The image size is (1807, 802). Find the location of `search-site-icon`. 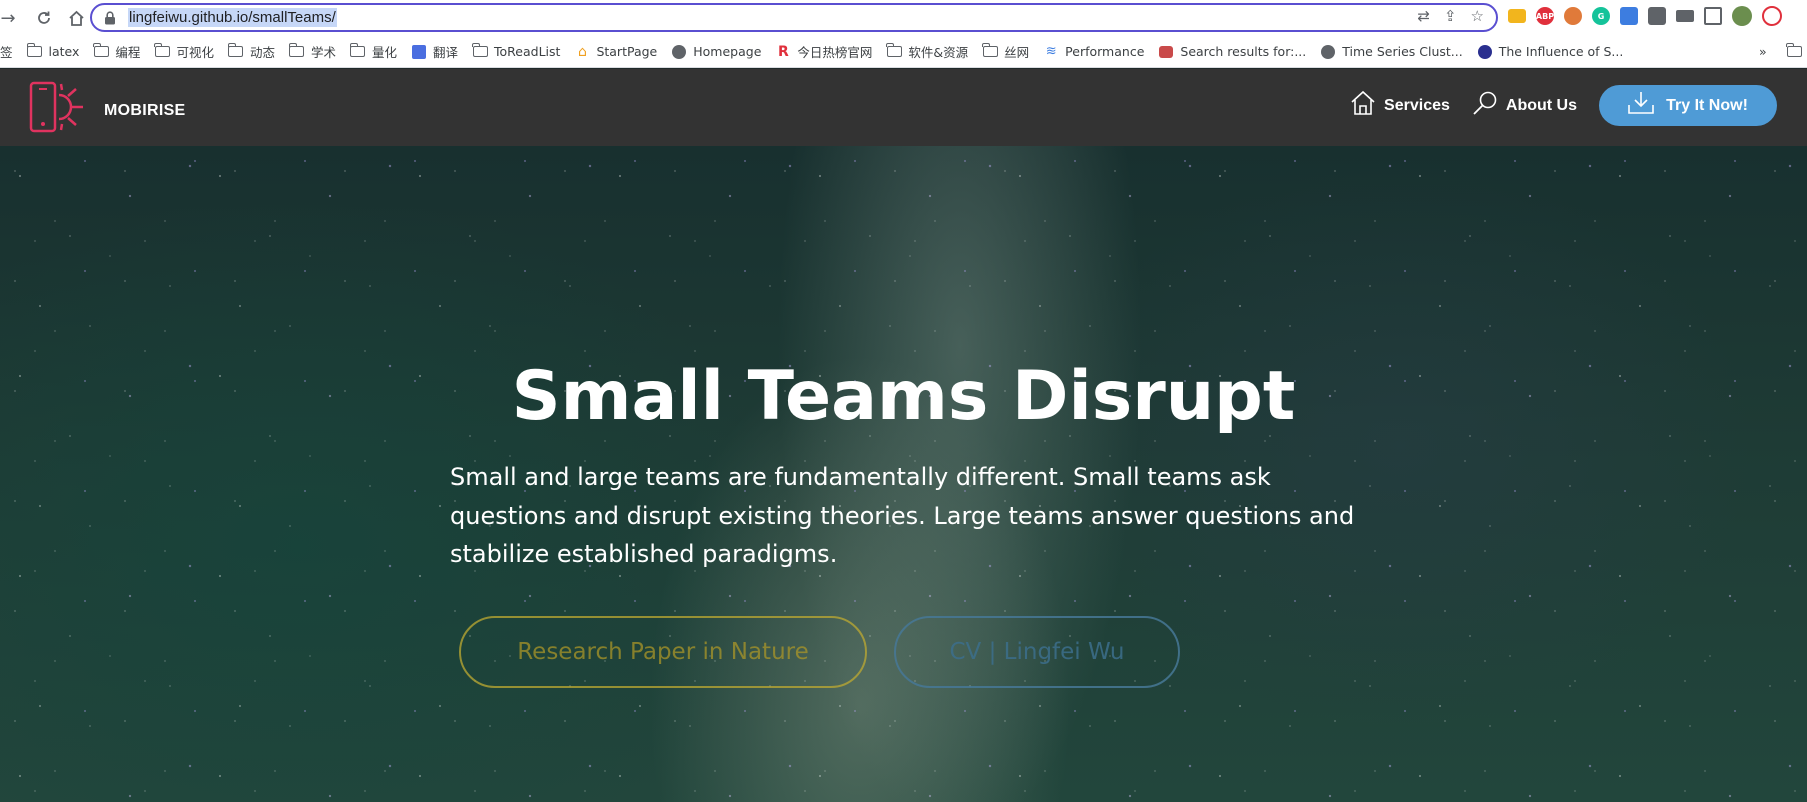

search-site-icon is located at coordinates (1166, 52).